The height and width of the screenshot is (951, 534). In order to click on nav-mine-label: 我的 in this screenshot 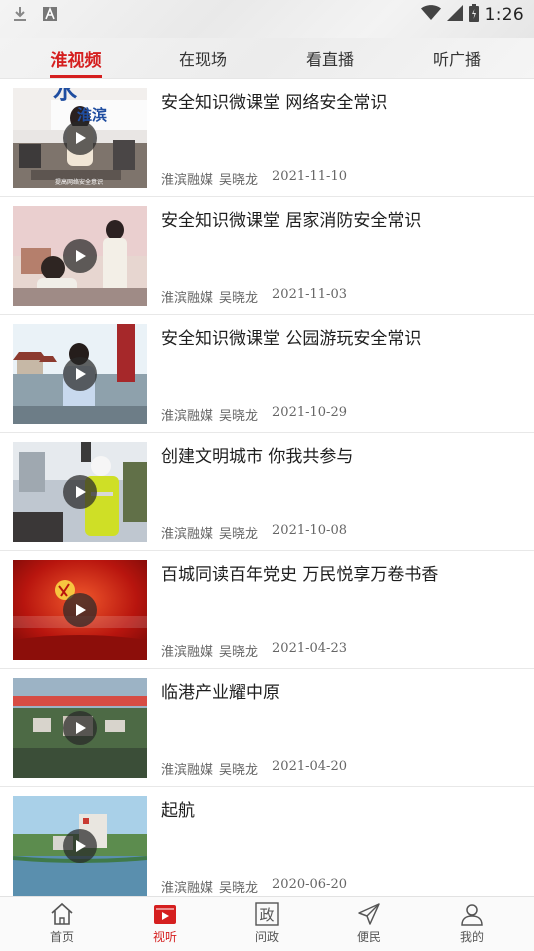, I will do `click(471, 937)`.